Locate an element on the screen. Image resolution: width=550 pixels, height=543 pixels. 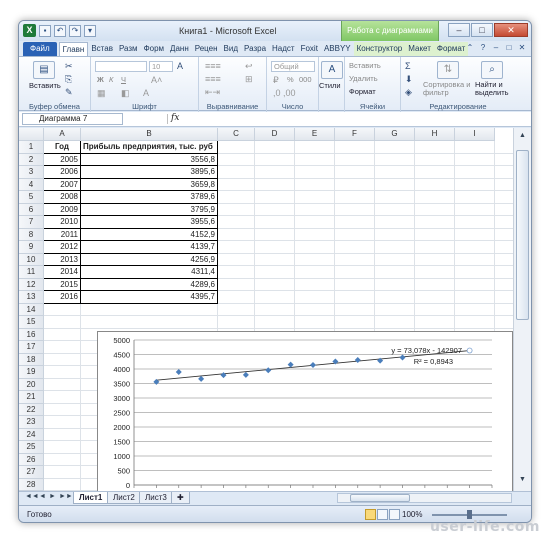
maximize-button: □ is located at coordinates (482, 30).